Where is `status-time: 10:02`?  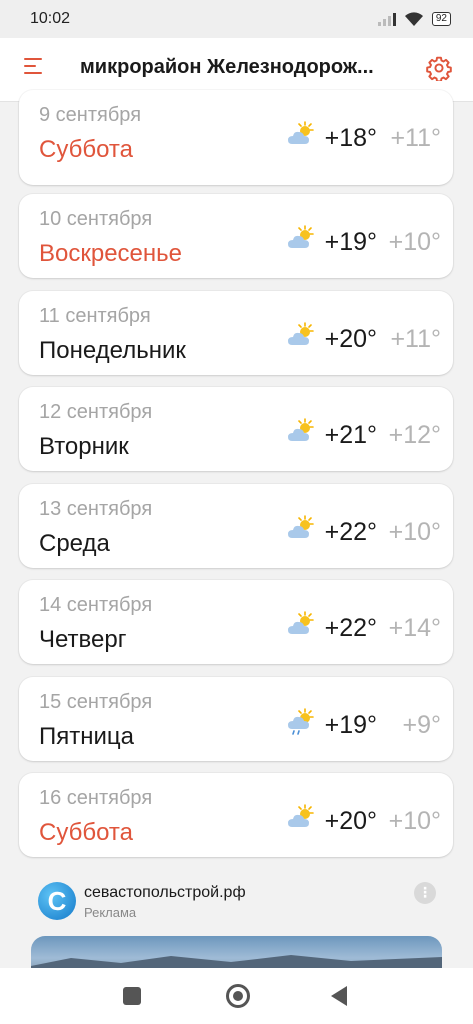
status-time: 10:02 is located at coordinates (50, 18).